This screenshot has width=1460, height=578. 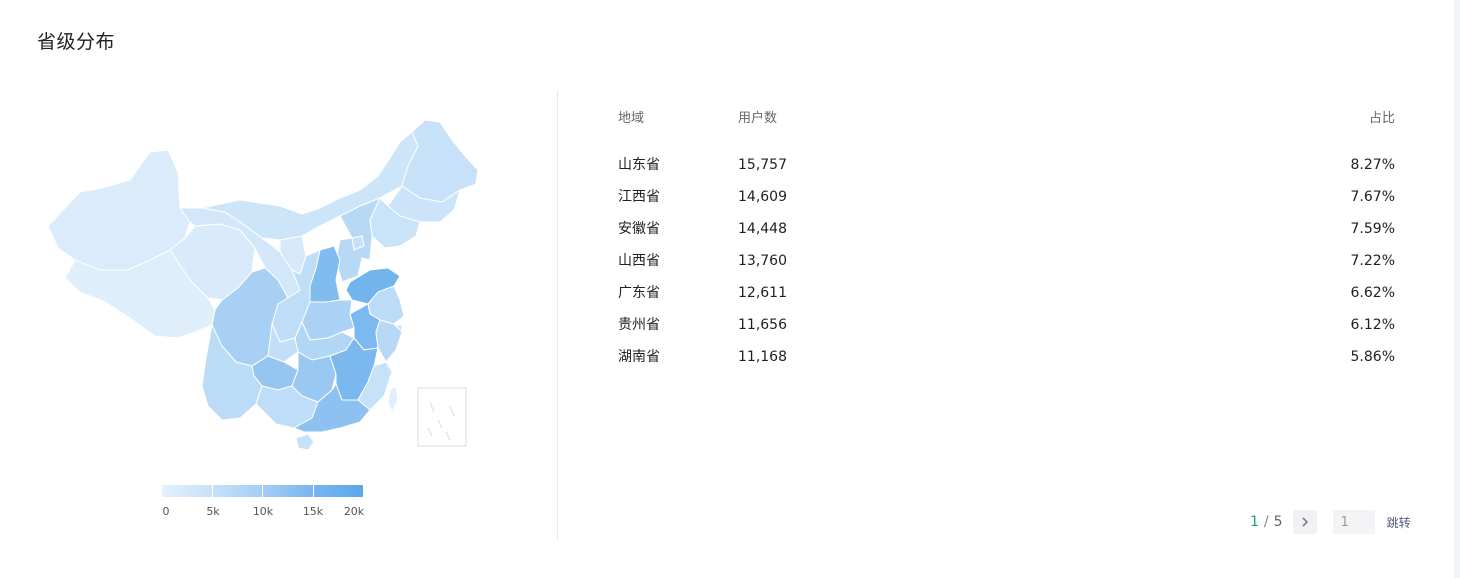 I want to click on cell-region: 广东省, so click(x=639, y=293).